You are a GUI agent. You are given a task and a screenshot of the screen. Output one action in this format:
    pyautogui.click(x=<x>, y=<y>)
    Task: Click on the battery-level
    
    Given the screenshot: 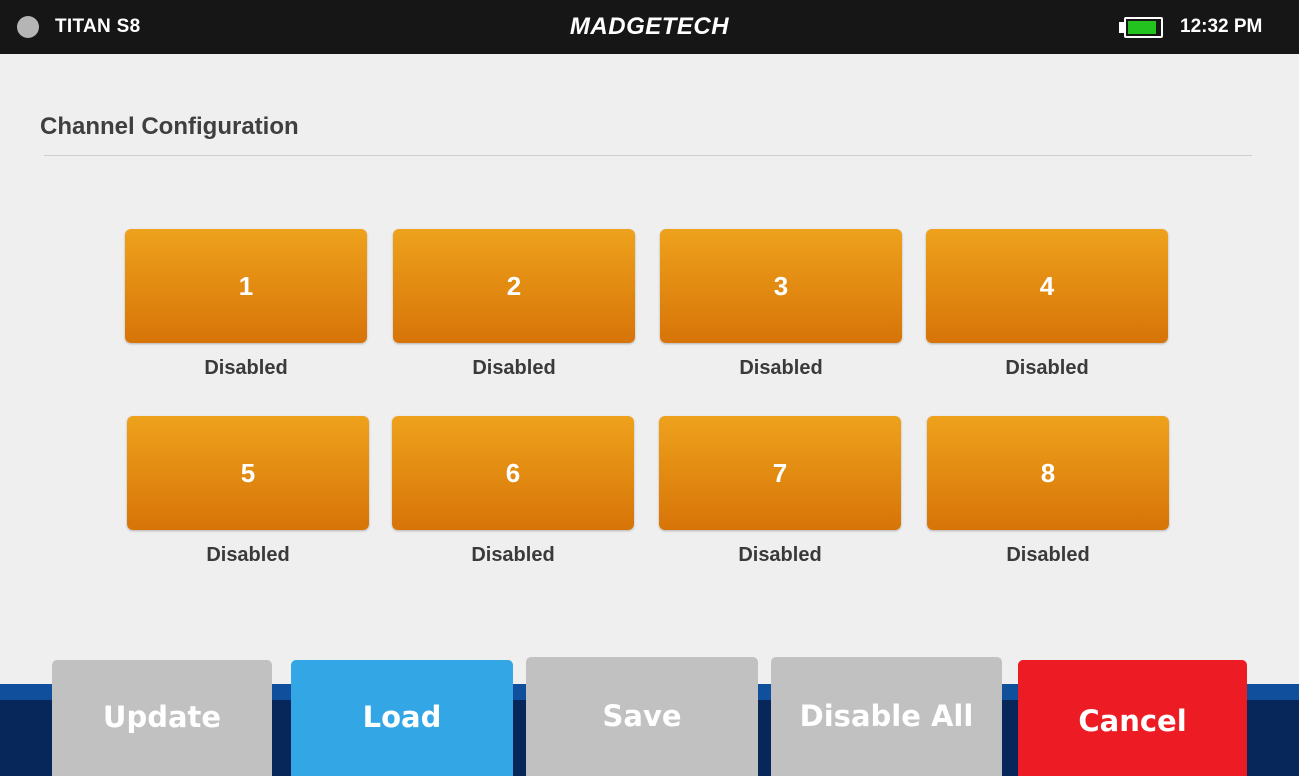 What is the action you would take?
    pyautogui.click(x=1142, y=27)
    